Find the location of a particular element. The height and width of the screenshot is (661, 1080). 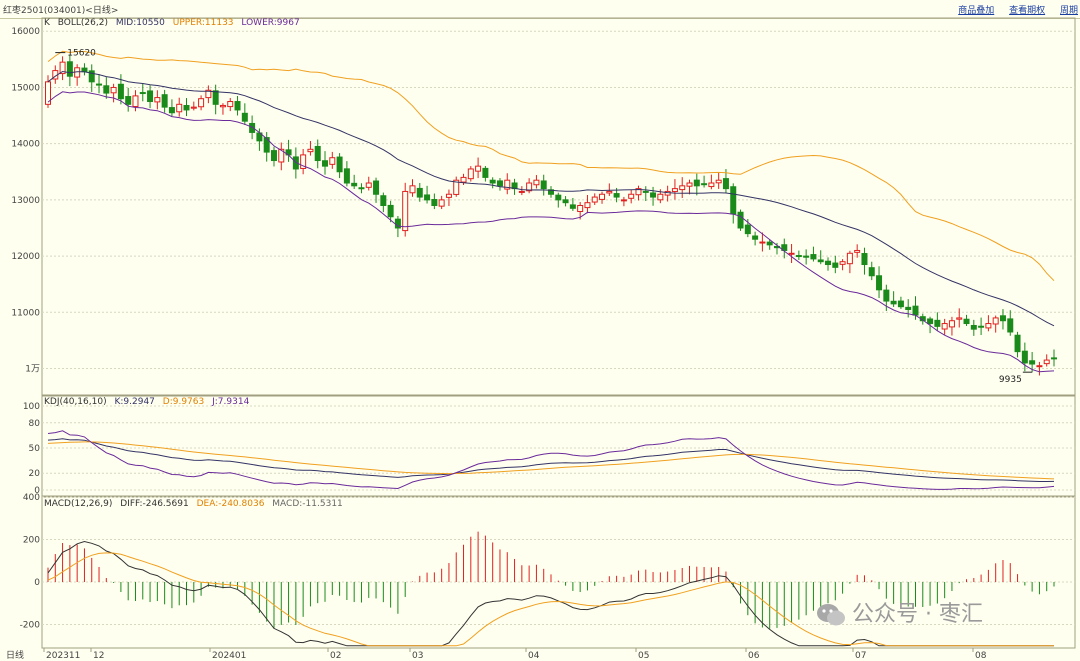

watermark-text: 公众号 · 枣汇 is located at coordinates (917, 614).